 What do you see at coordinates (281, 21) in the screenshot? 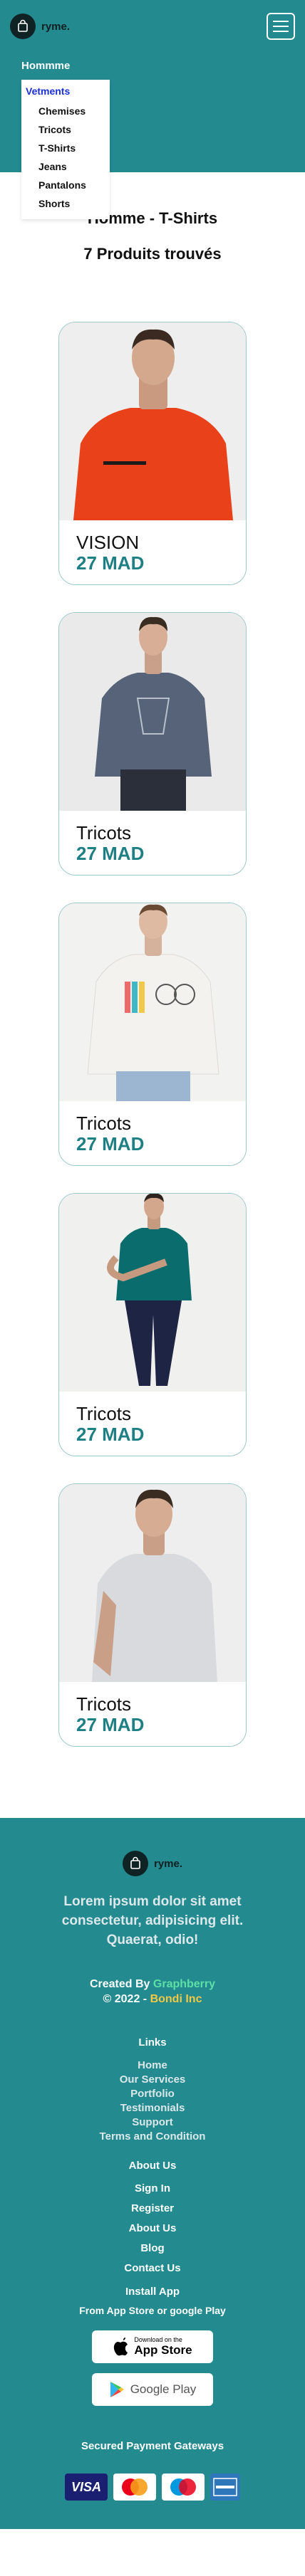
I see `hamburger-icon` at bounding box center [281, 21].